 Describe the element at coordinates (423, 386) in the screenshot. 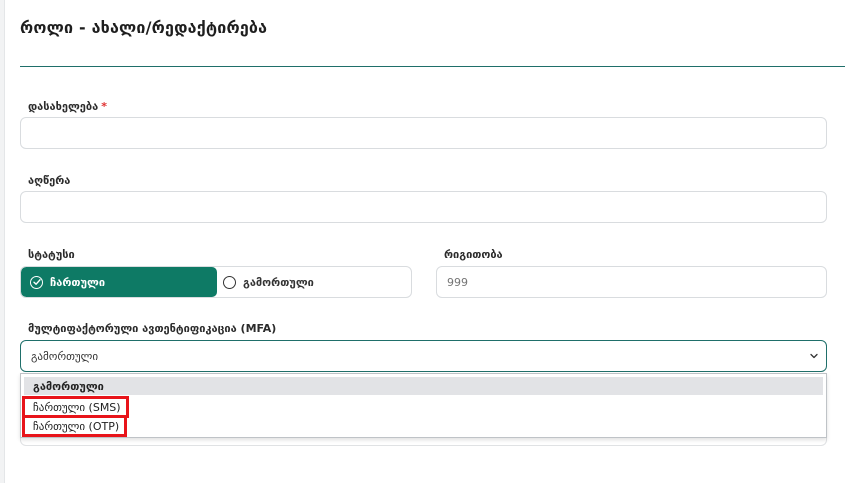

I see `mfa-option-disabled: გამორთული` at that location.